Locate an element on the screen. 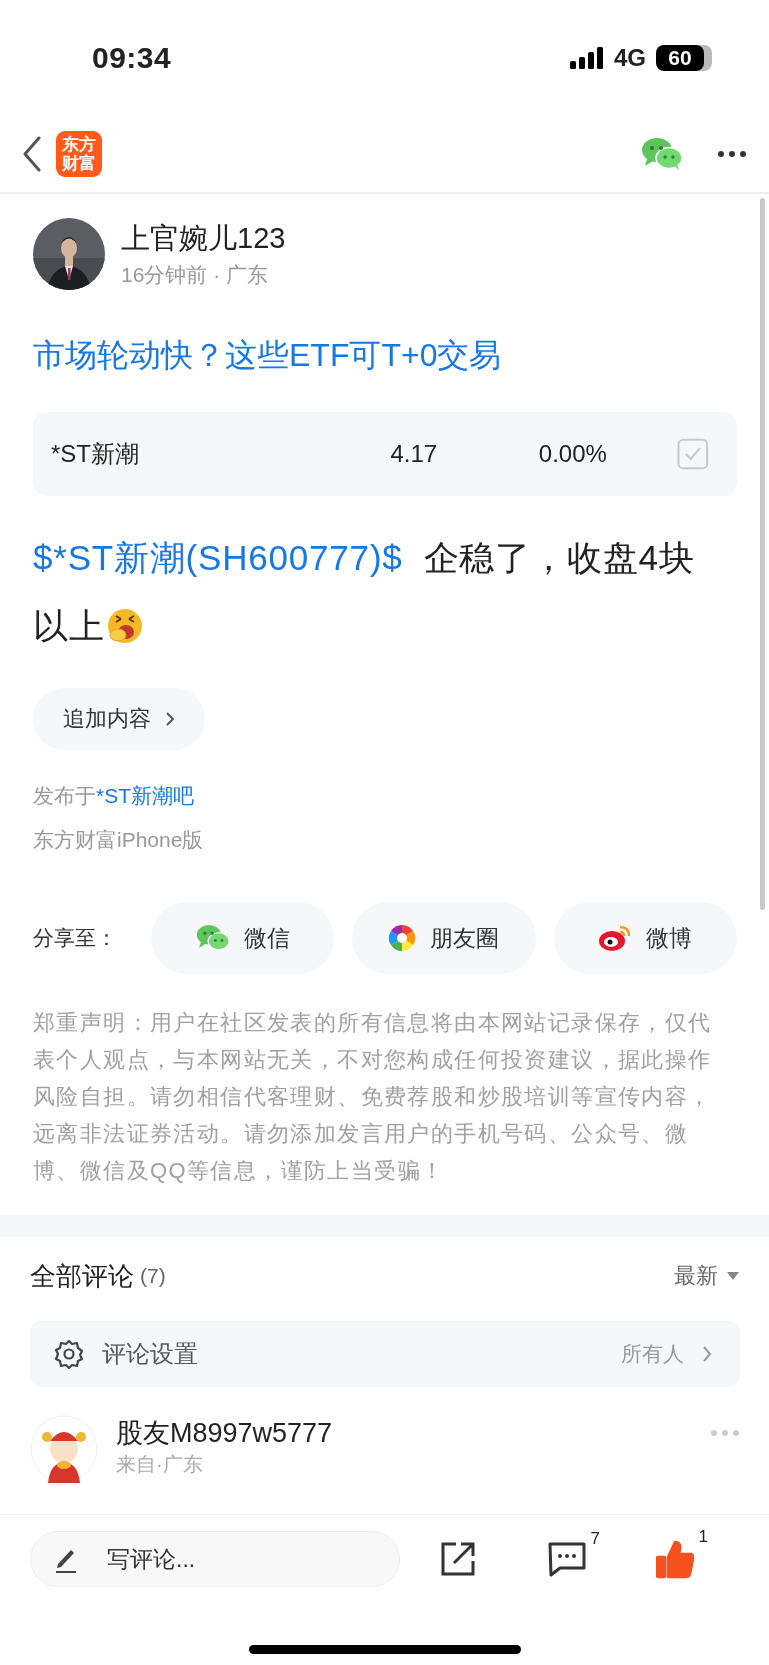  weibo-icon is located at coordinates (615, 938).